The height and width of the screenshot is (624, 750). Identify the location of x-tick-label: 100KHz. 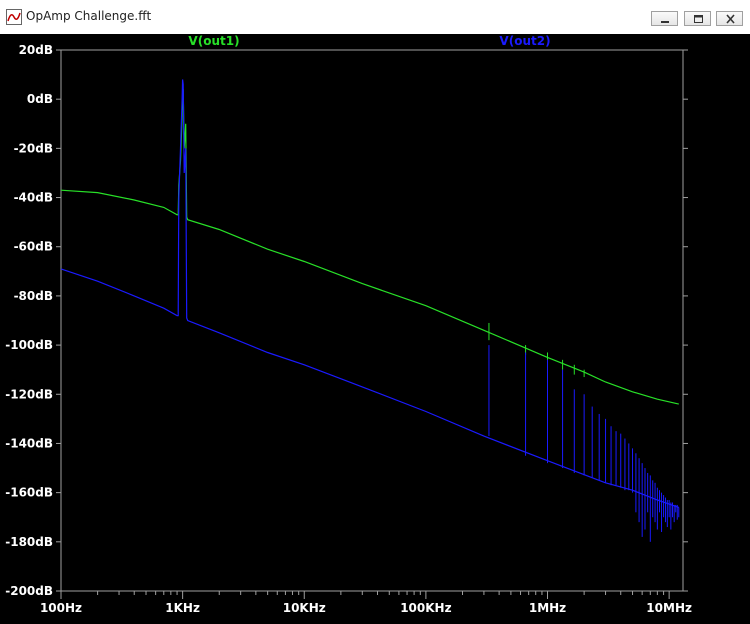
(425, 608).